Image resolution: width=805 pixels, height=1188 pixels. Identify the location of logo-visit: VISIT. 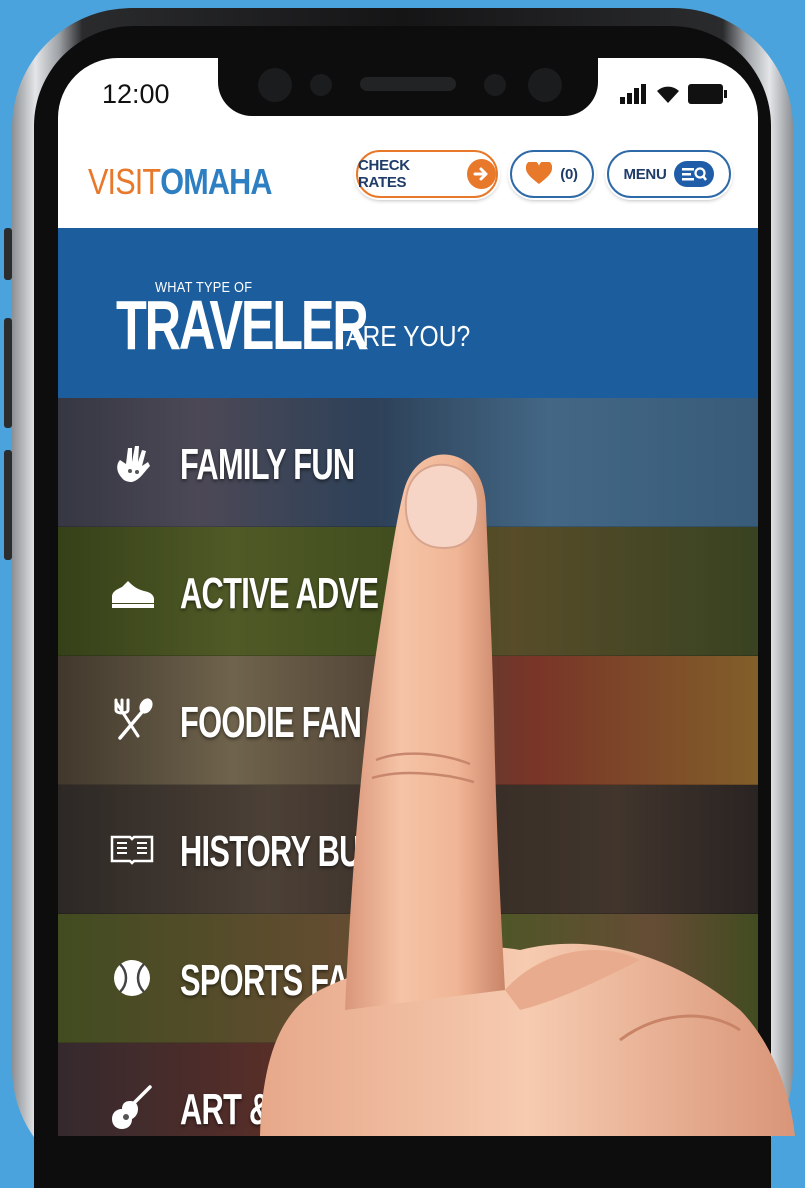
(124, 181).